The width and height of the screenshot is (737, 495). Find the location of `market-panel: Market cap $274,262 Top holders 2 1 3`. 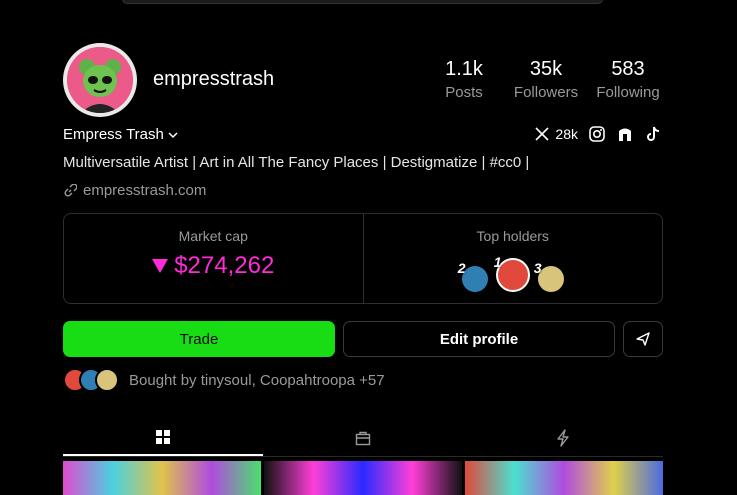

market-panel: Market cap $274,262 Top holders 2 1 3 is located at coordinates (363, 258).